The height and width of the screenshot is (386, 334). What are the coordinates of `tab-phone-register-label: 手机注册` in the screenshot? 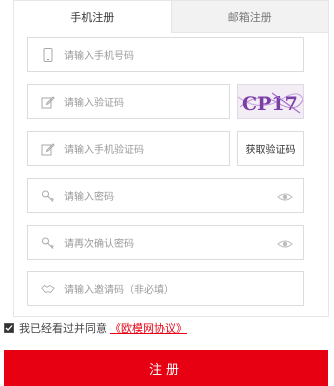 It's located at (92, 17).